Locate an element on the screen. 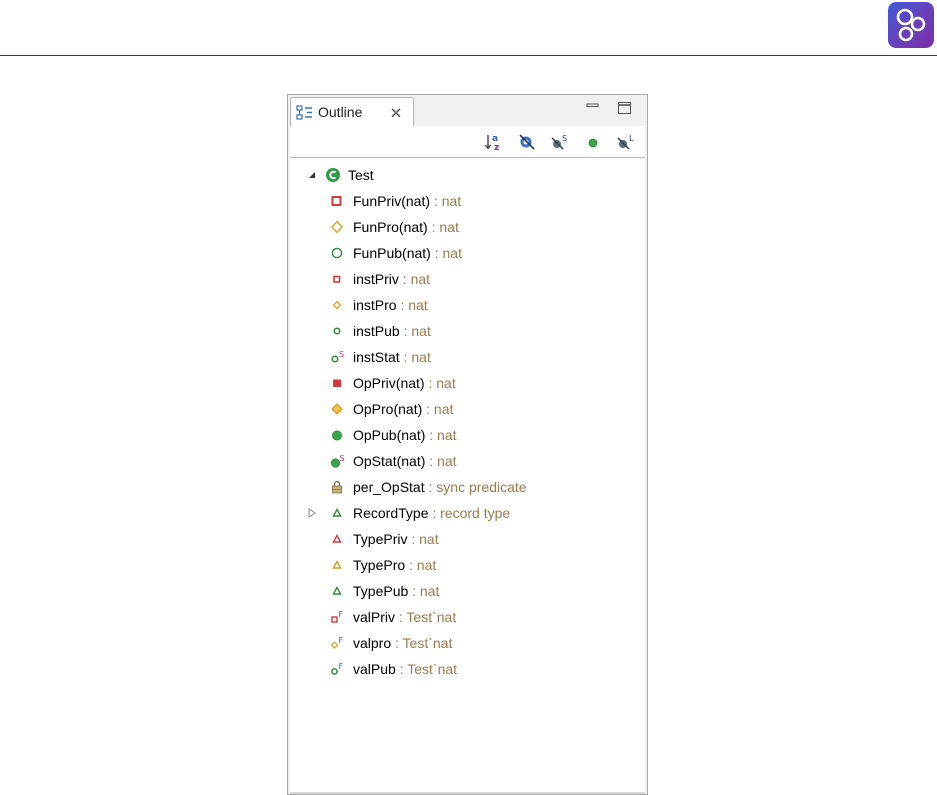 The image size is (937, 795). member-name: valpro is located at coordinates (372, 643).